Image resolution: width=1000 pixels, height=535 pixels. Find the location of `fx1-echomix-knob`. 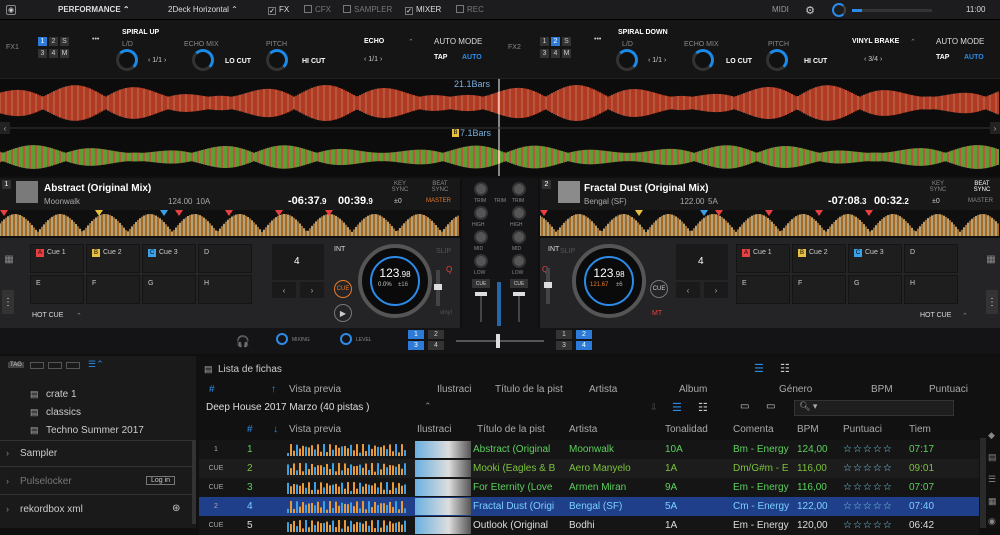

fx1-echomix-knob is located at coordinates (203, 60).